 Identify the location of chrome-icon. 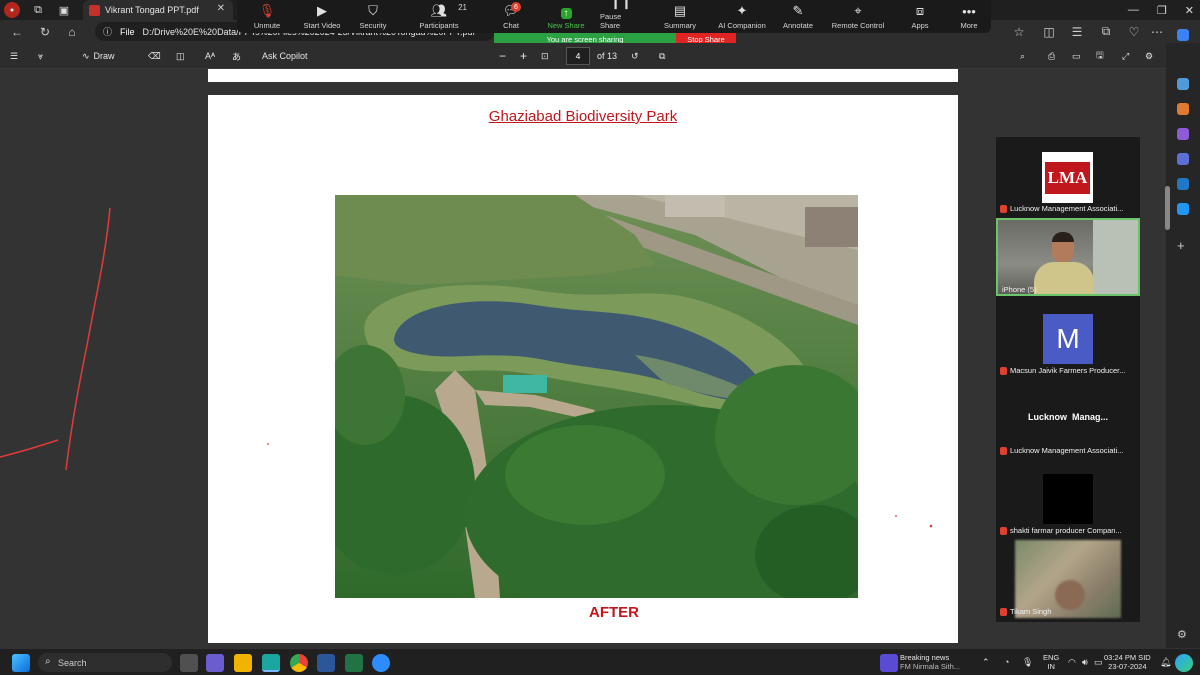
(299, 663).